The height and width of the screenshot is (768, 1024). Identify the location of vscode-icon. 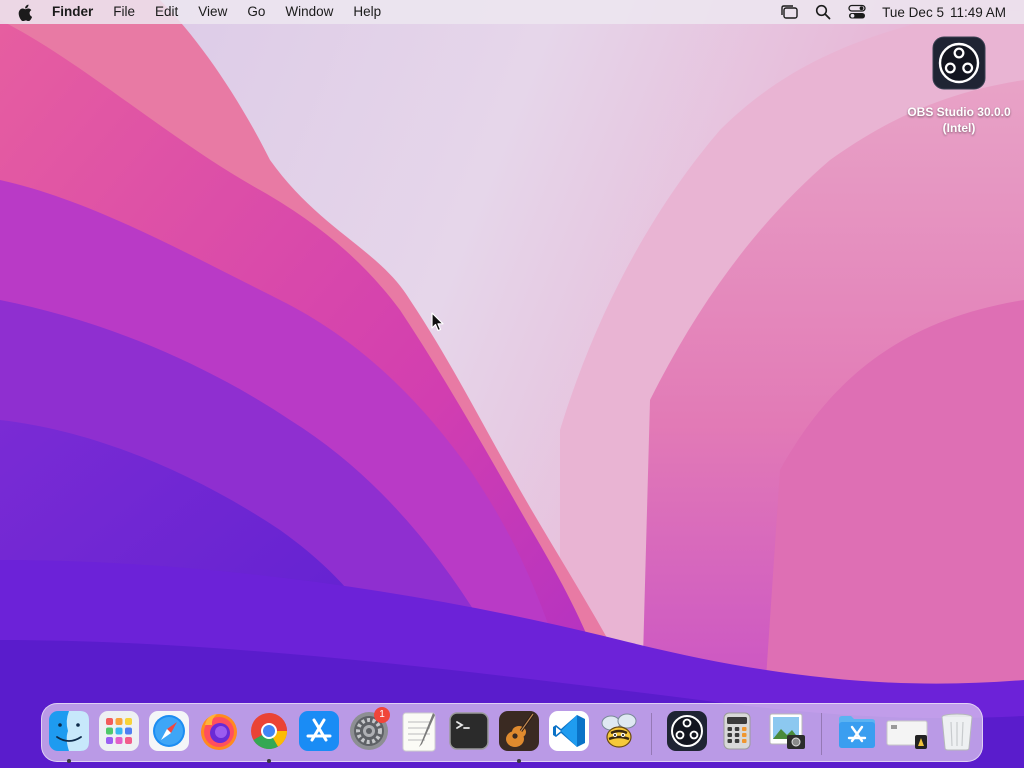
(569, 731).